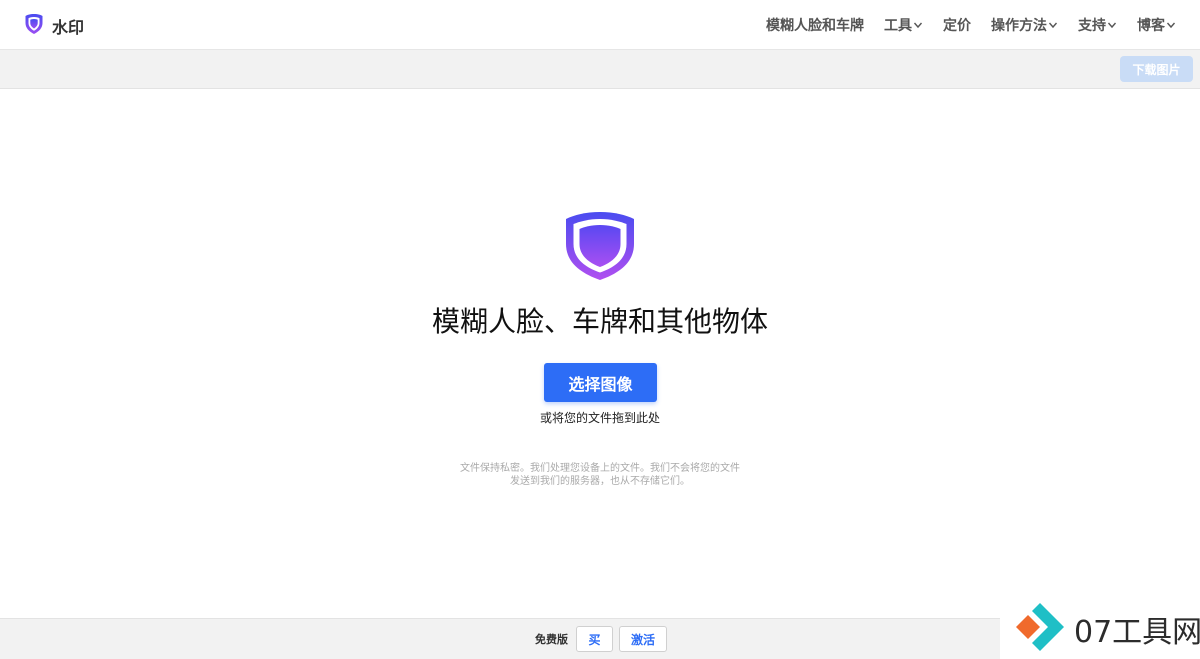 The width and height of the screenshot is (1200, 659). I want to click on license-controls: 免费版 买 激活, so click(601, 639).